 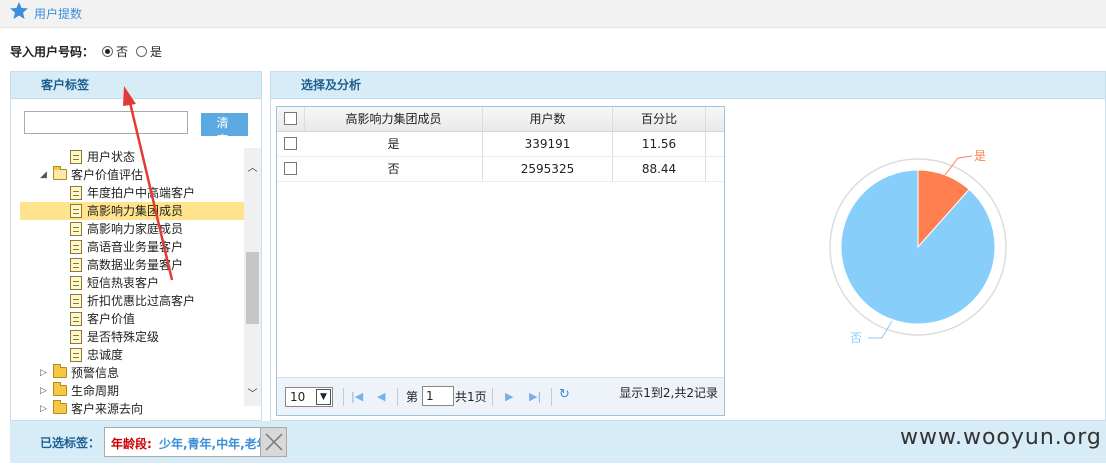 I want to click on tree-item-customer-source: ▷ 客户来源去向, so click(x=132, y=409).